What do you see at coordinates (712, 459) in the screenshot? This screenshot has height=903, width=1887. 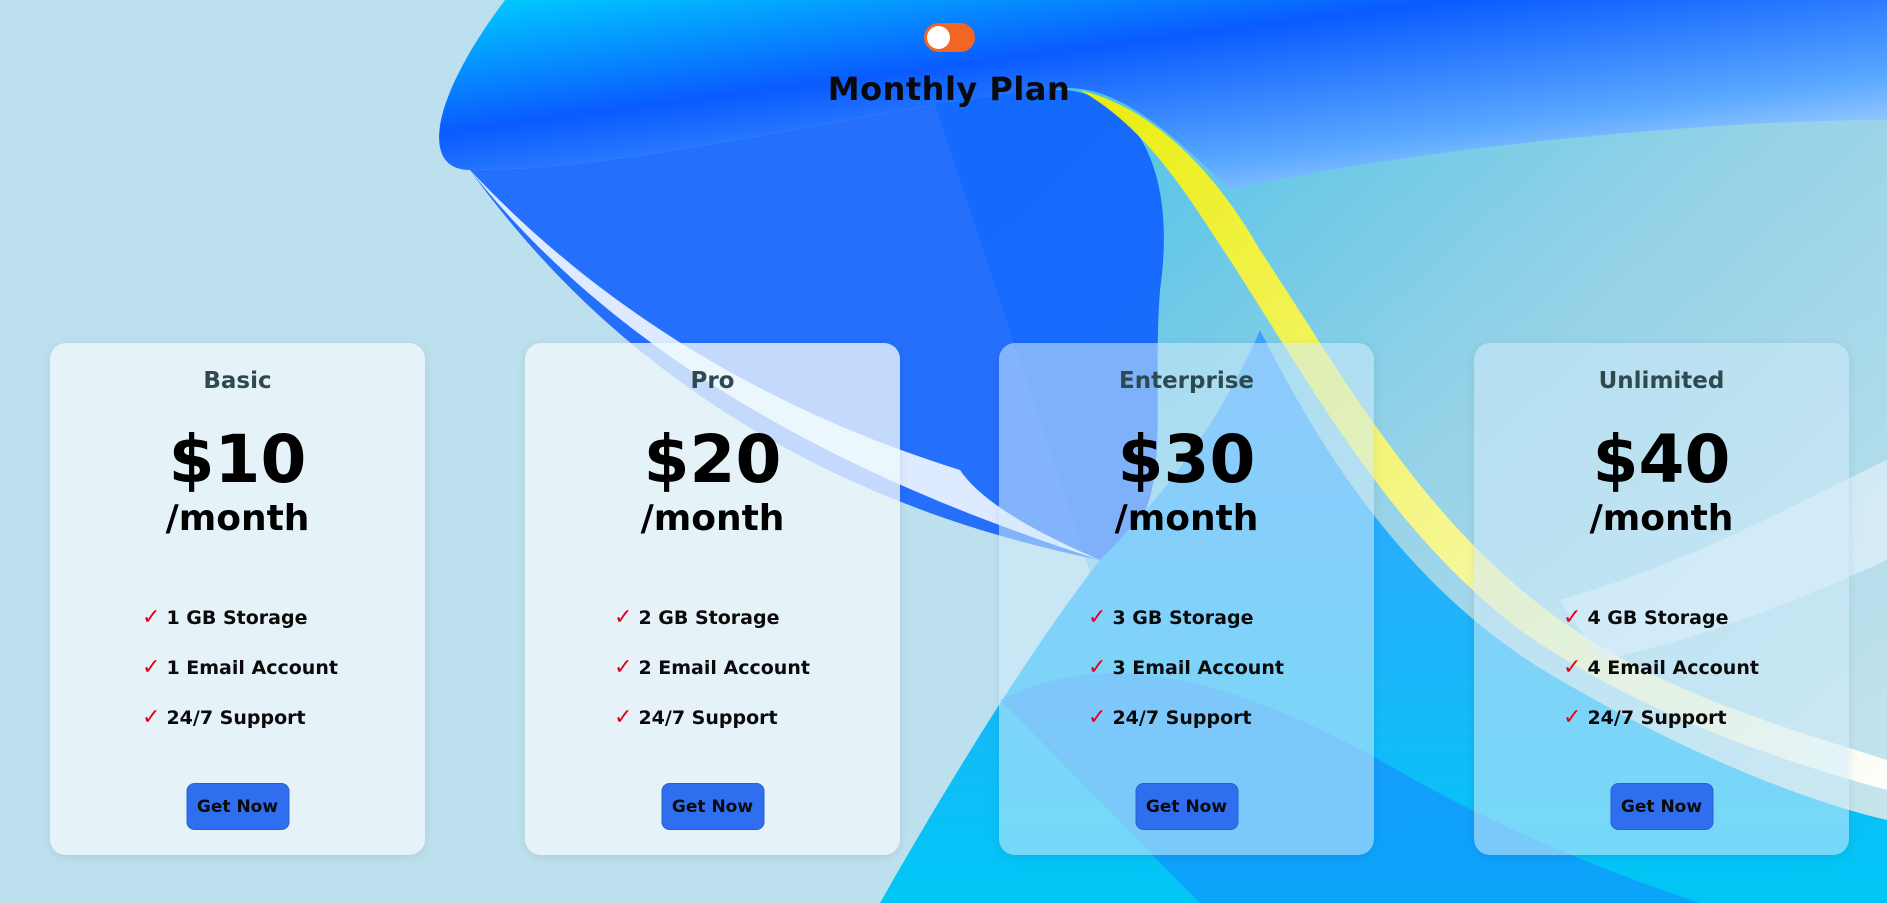 I see `plan-price: $20` at bounding box center [712, 459].